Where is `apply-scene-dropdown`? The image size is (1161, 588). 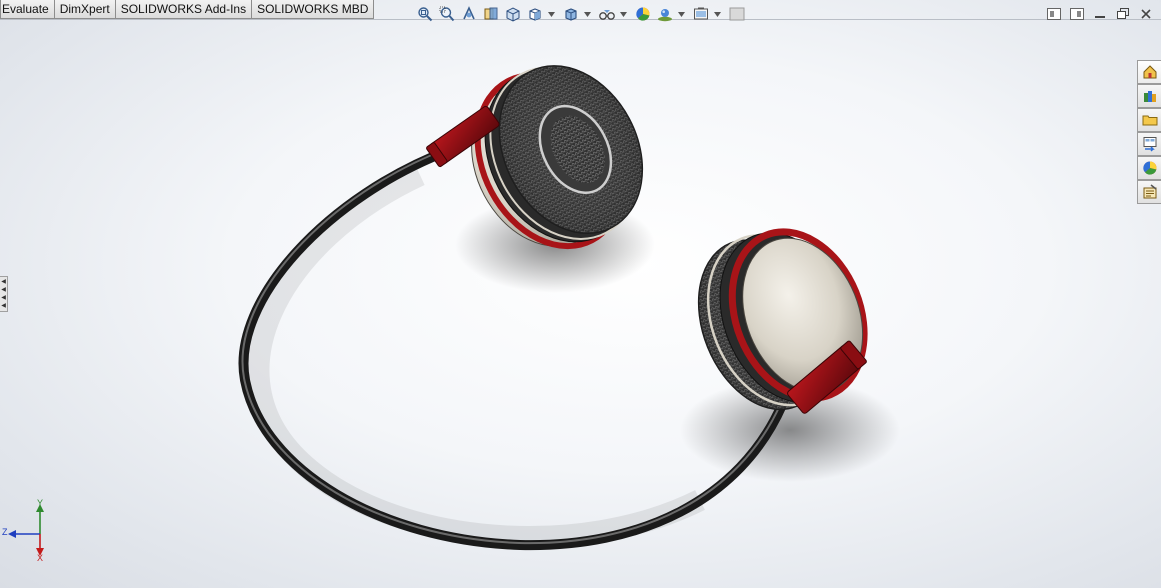 apply-scene-dropdown is located at coordinates (681, 14).